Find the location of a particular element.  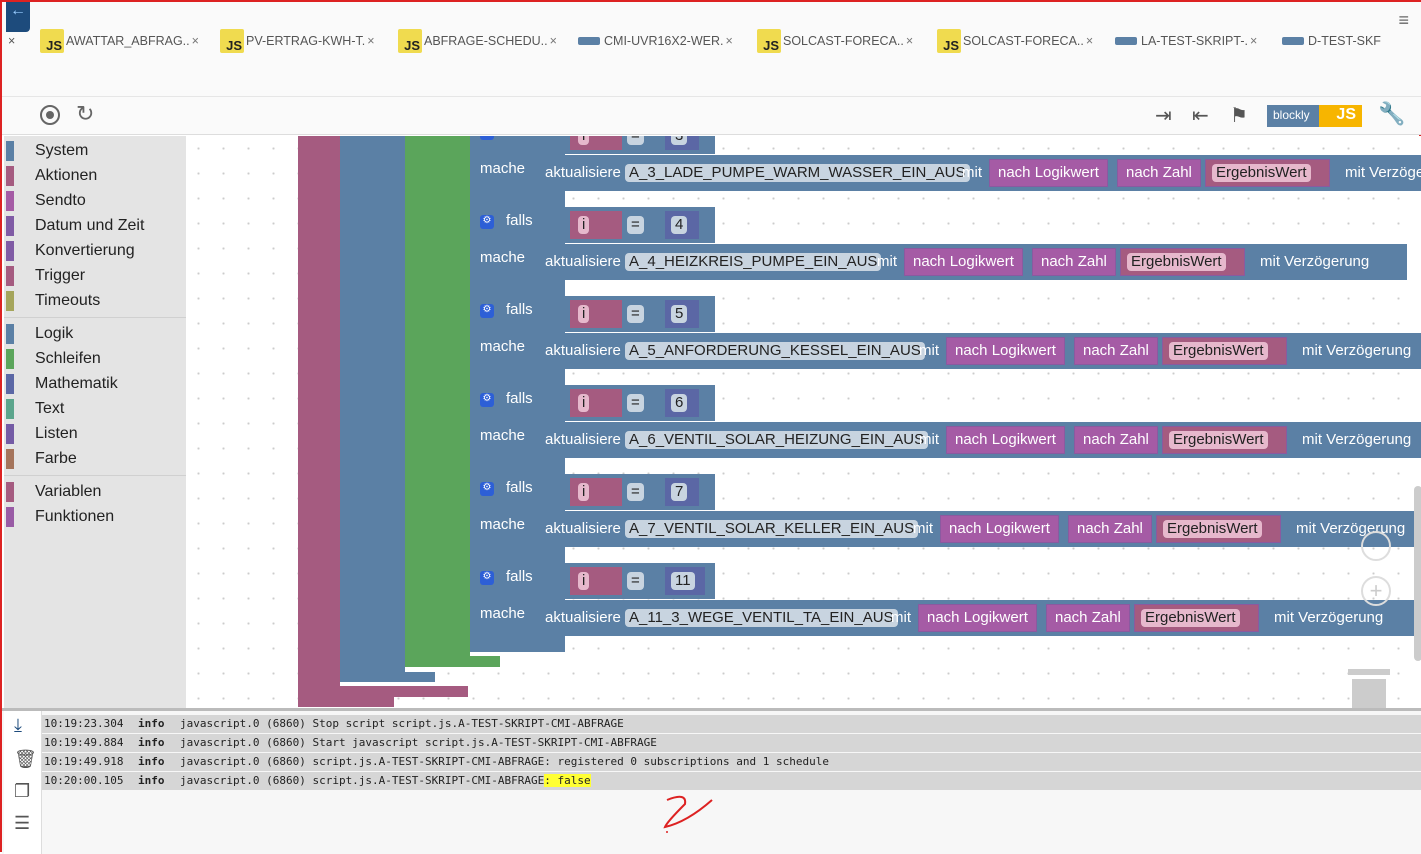

number-value: 6 is located at coordinates (679, 403).